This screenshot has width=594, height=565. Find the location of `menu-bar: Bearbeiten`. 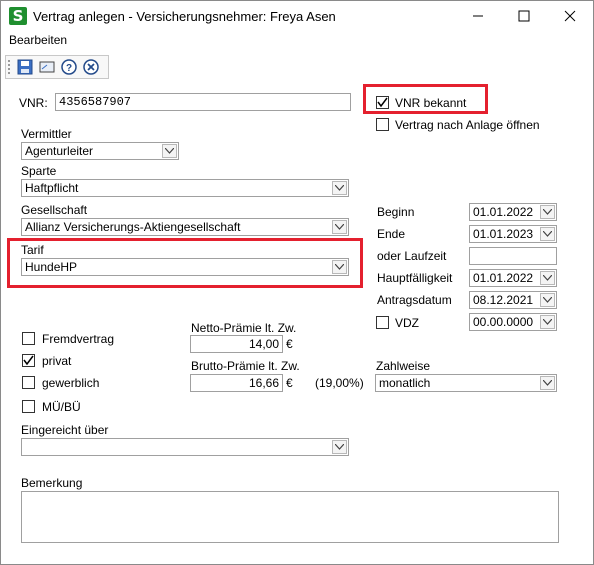

menu-bar: Bearbeiten is located at coordinates (297, 41).